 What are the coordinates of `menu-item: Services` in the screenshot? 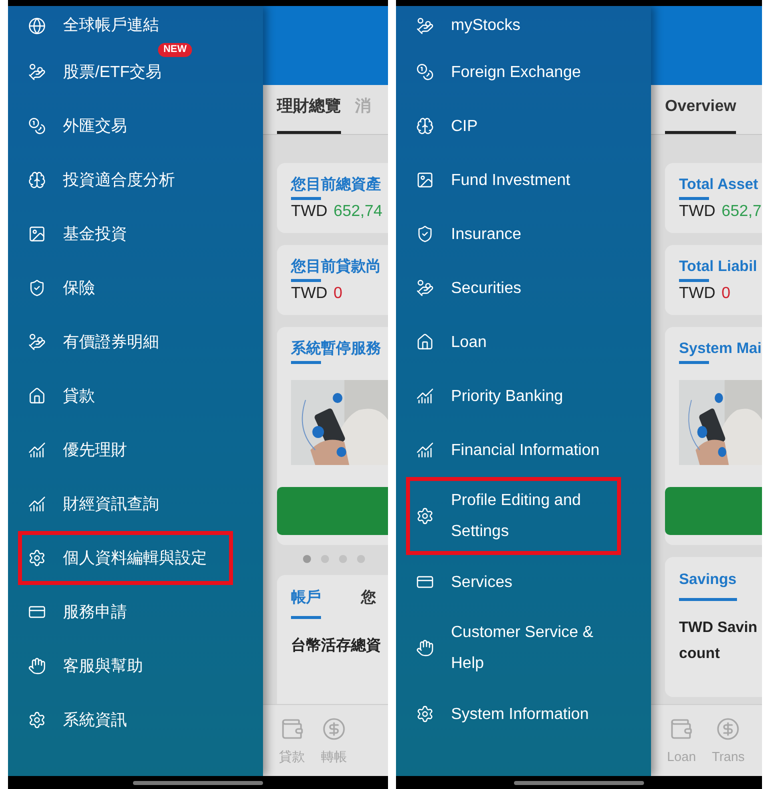 It's located at (513, 582).